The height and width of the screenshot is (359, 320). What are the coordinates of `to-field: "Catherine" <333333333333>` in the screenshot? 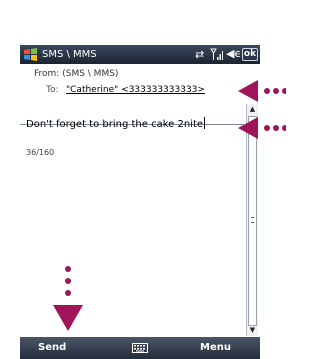 It's located at (135, 90).